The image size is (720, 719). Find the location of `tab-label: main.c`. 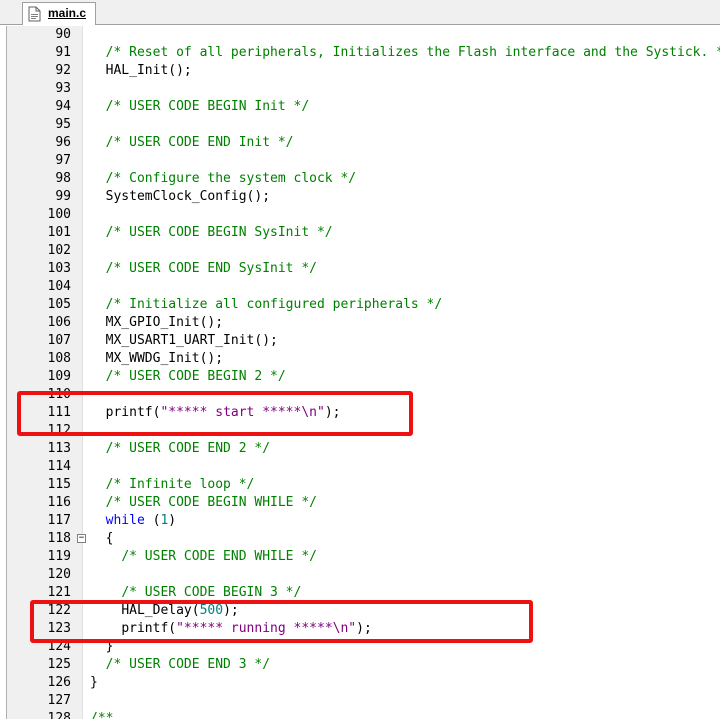

tab-label: main.c is located at coordinates (67, 13).